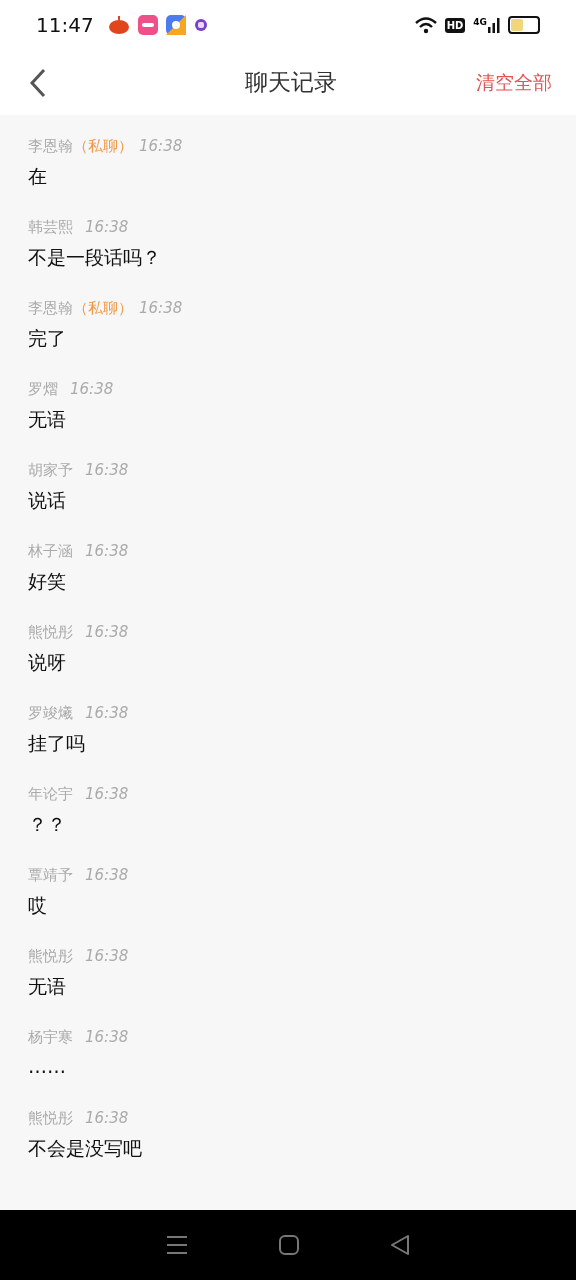 The image size is (576, 1280). I want to click on page-title: 聊天记录, so click(291, 82).